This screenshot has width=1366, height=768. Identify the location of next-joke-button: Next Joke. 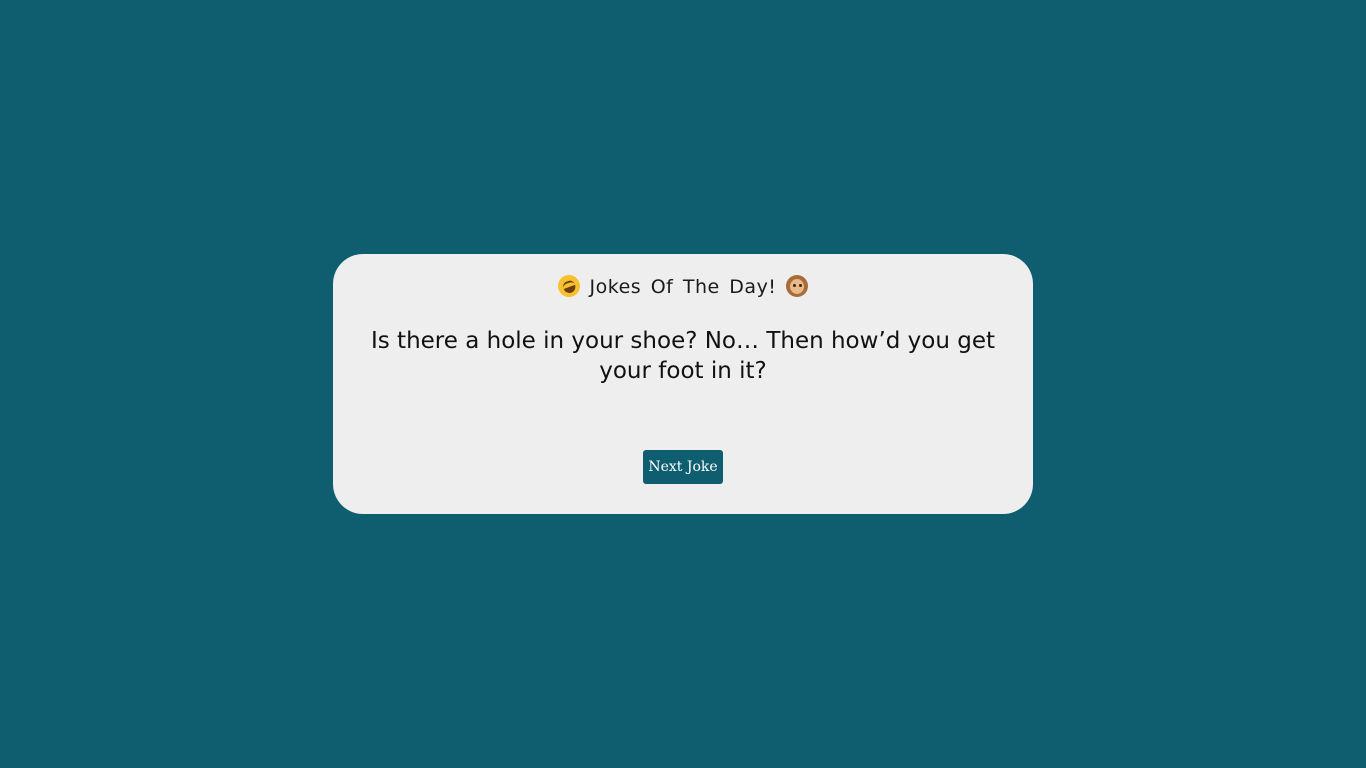
(683, 467).